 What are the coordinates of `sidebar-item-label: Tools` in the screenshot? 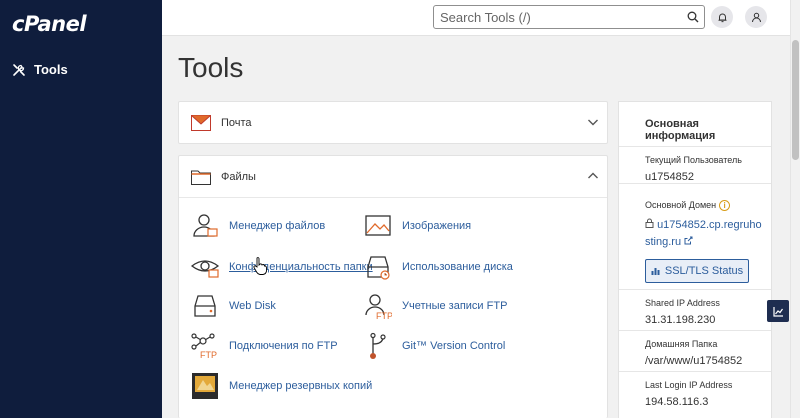 It's located at (51, 69).